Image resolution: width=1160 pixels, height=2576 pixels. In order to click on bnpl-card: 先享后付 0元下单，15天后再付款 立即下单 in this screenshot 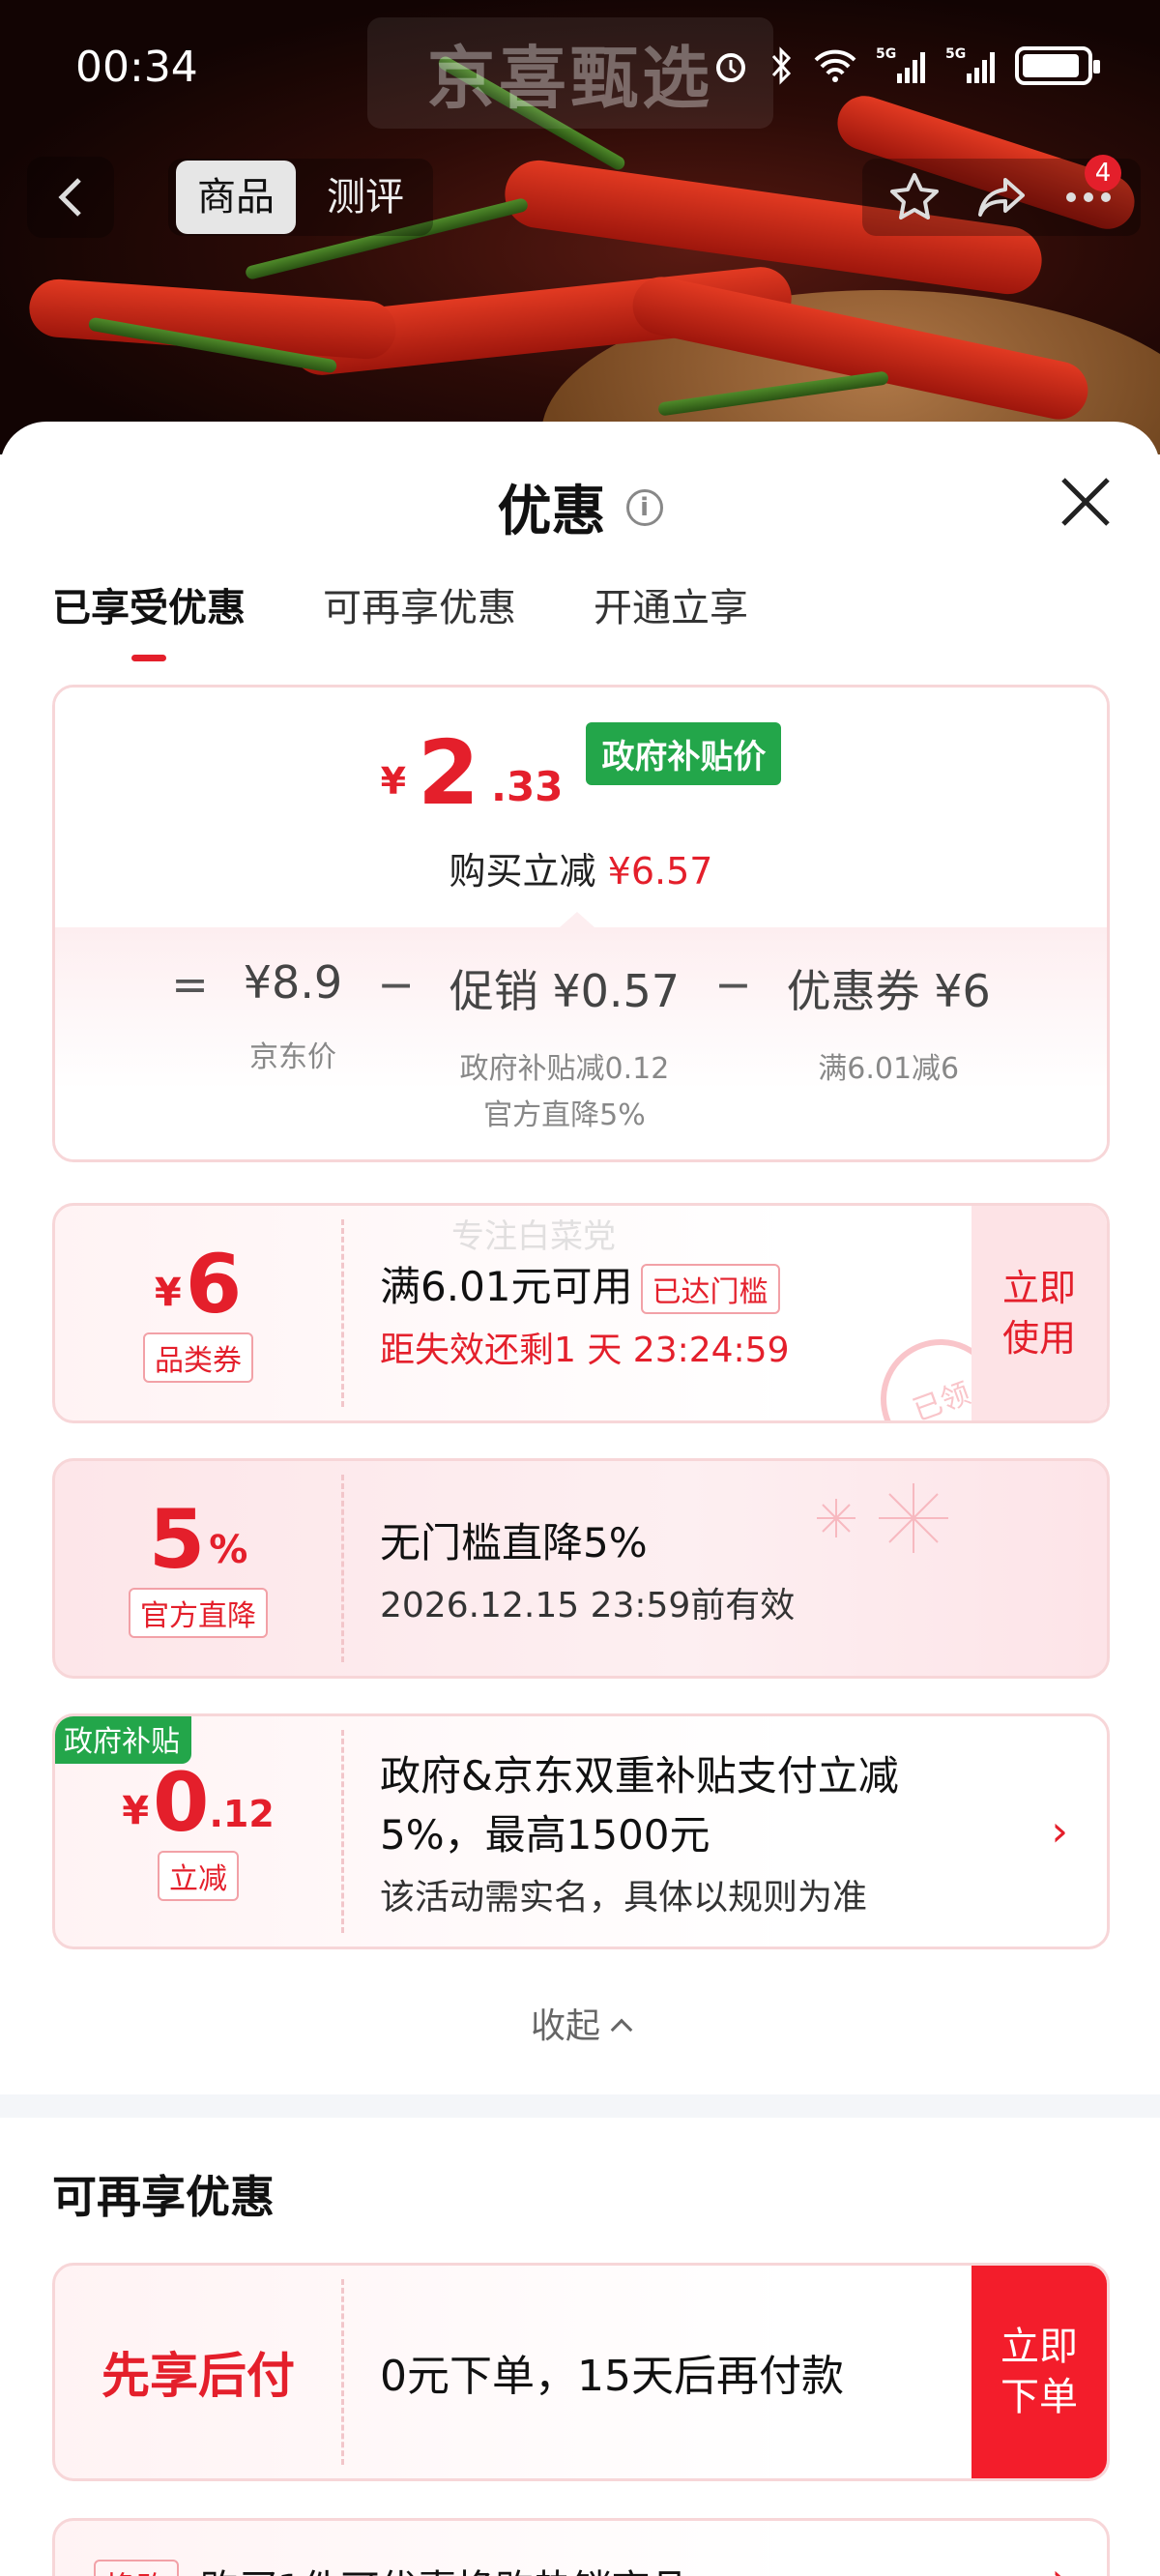, I will do `click(581, 2372)`.